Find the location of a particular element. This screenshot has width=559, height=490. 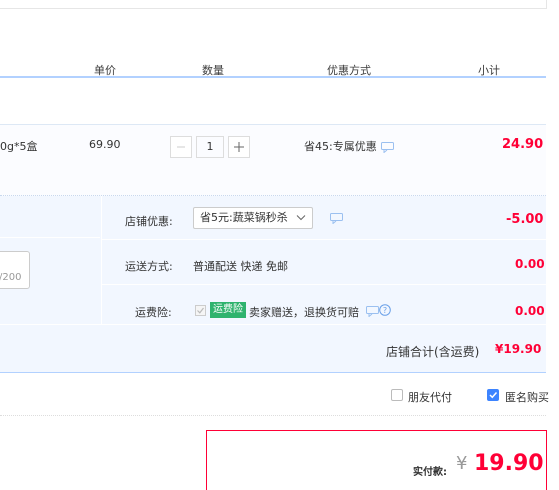

quantity-input: 1 is located at coordinates (210, 147).